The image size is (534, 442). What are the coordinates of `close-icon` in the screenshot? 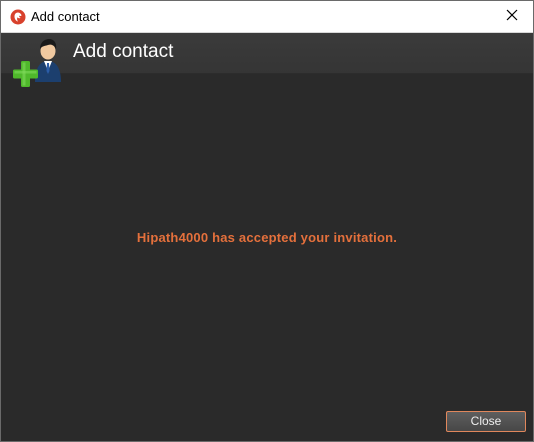 It's located at (512, 17).